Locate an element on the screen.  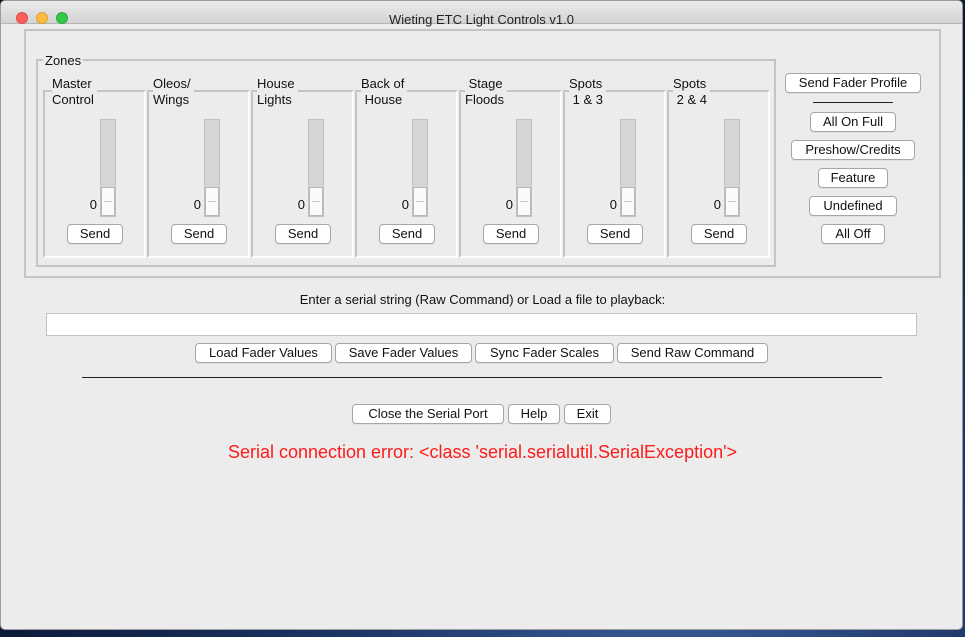
feature-button: Feature is located at coordinates (853, 178).